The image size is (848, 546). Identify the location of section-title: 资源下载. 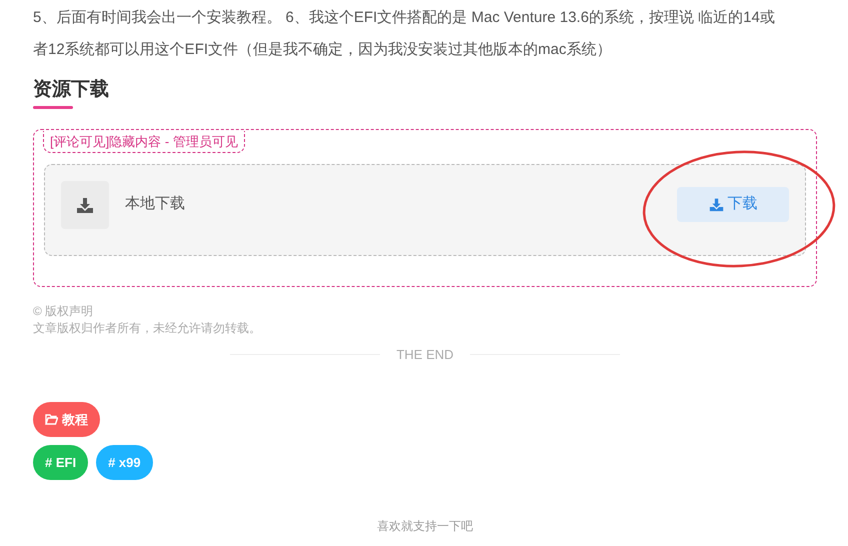
(71, 94).